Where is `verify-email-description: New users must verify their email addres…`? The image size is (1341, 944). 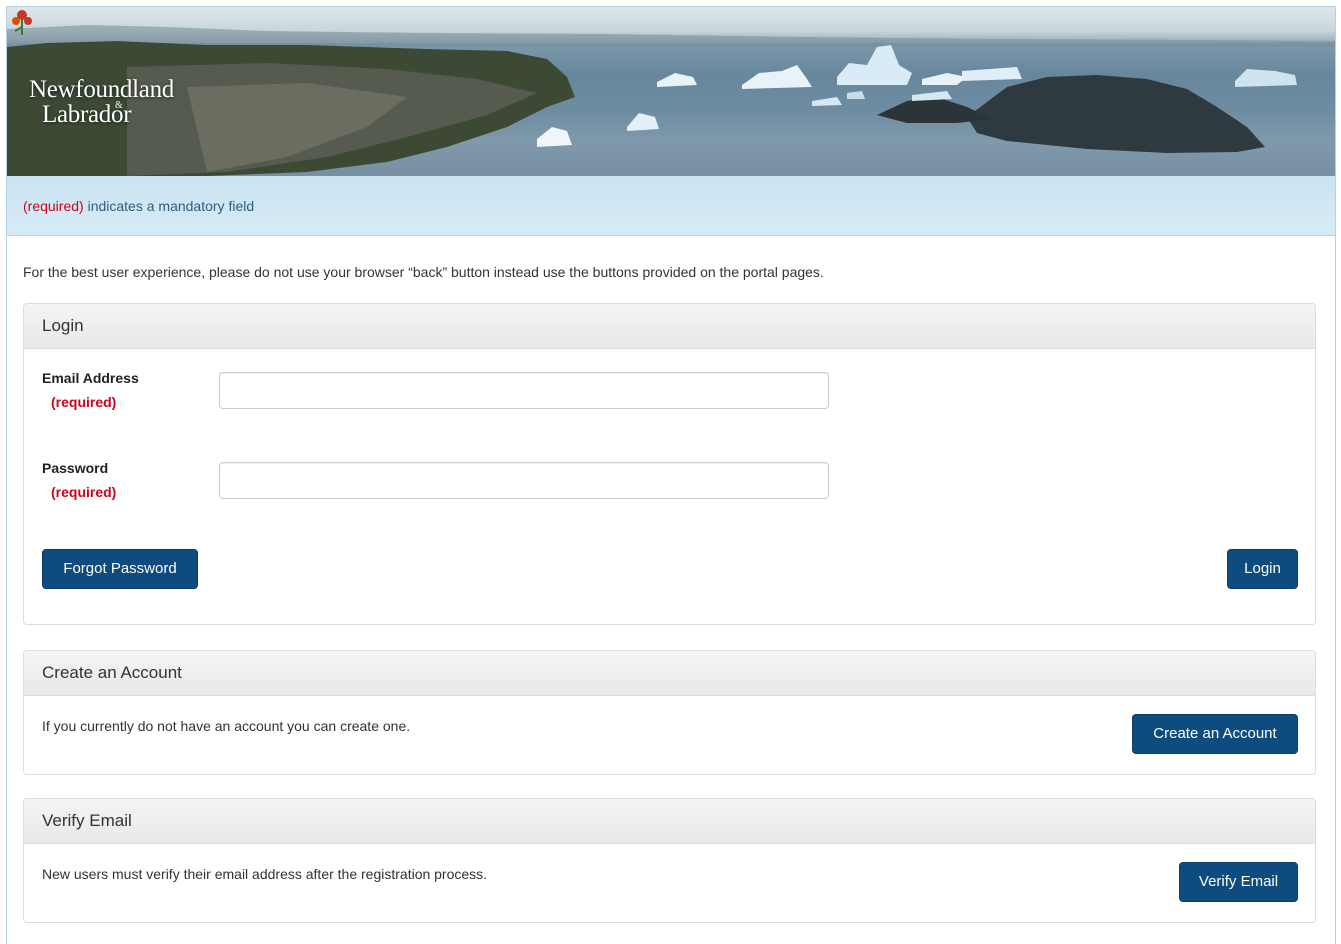
verify-email-description: New users must verify their email addres… is located at coordinates (265, 874).